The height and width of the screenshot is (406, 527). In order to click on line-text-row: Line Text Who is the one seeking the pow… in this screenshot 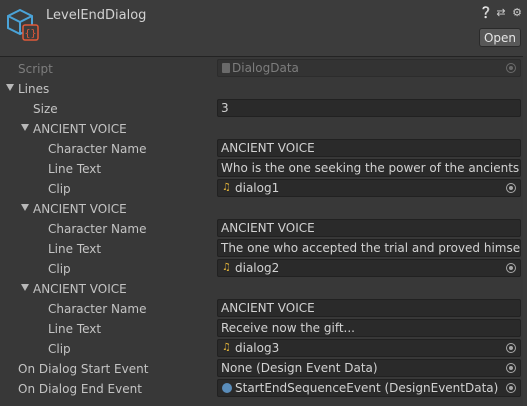, I will do `click(263, 169)`.